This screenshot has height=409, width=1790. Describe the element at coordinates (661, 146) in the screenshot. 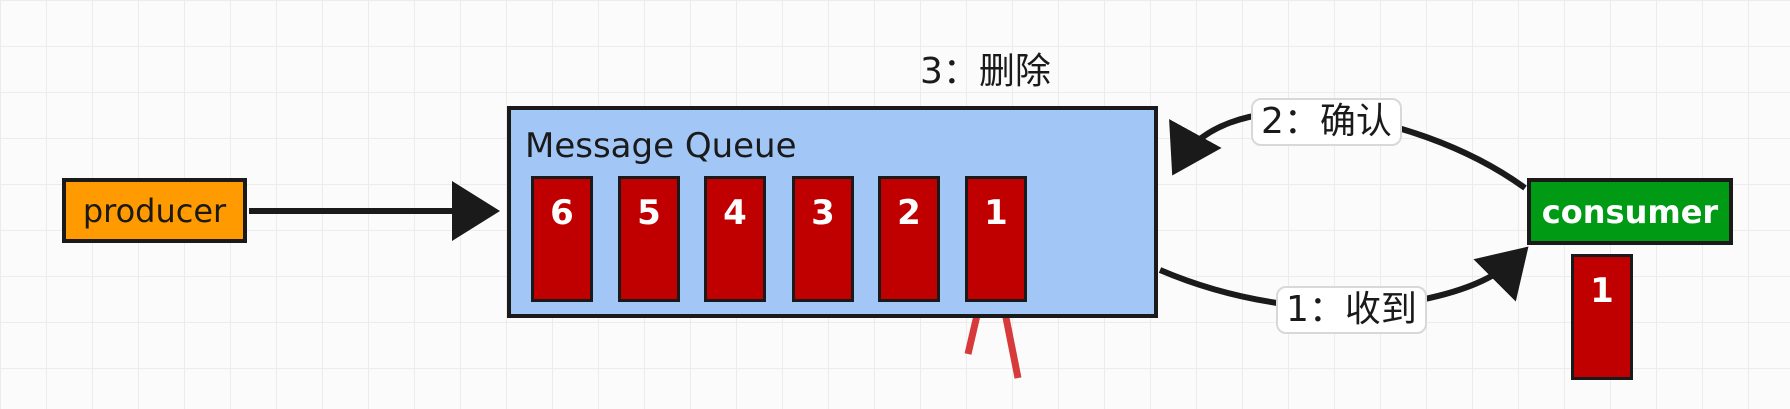

I see `queue-title: Message Queue` at that location.